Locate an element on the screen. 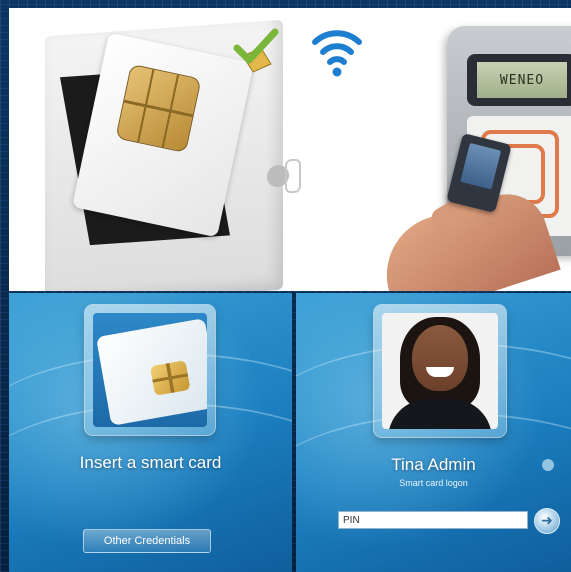 This screenshot has width=571, height=572. insert-card-prompt: Insert a smart card is located at coordinates (150, 462).